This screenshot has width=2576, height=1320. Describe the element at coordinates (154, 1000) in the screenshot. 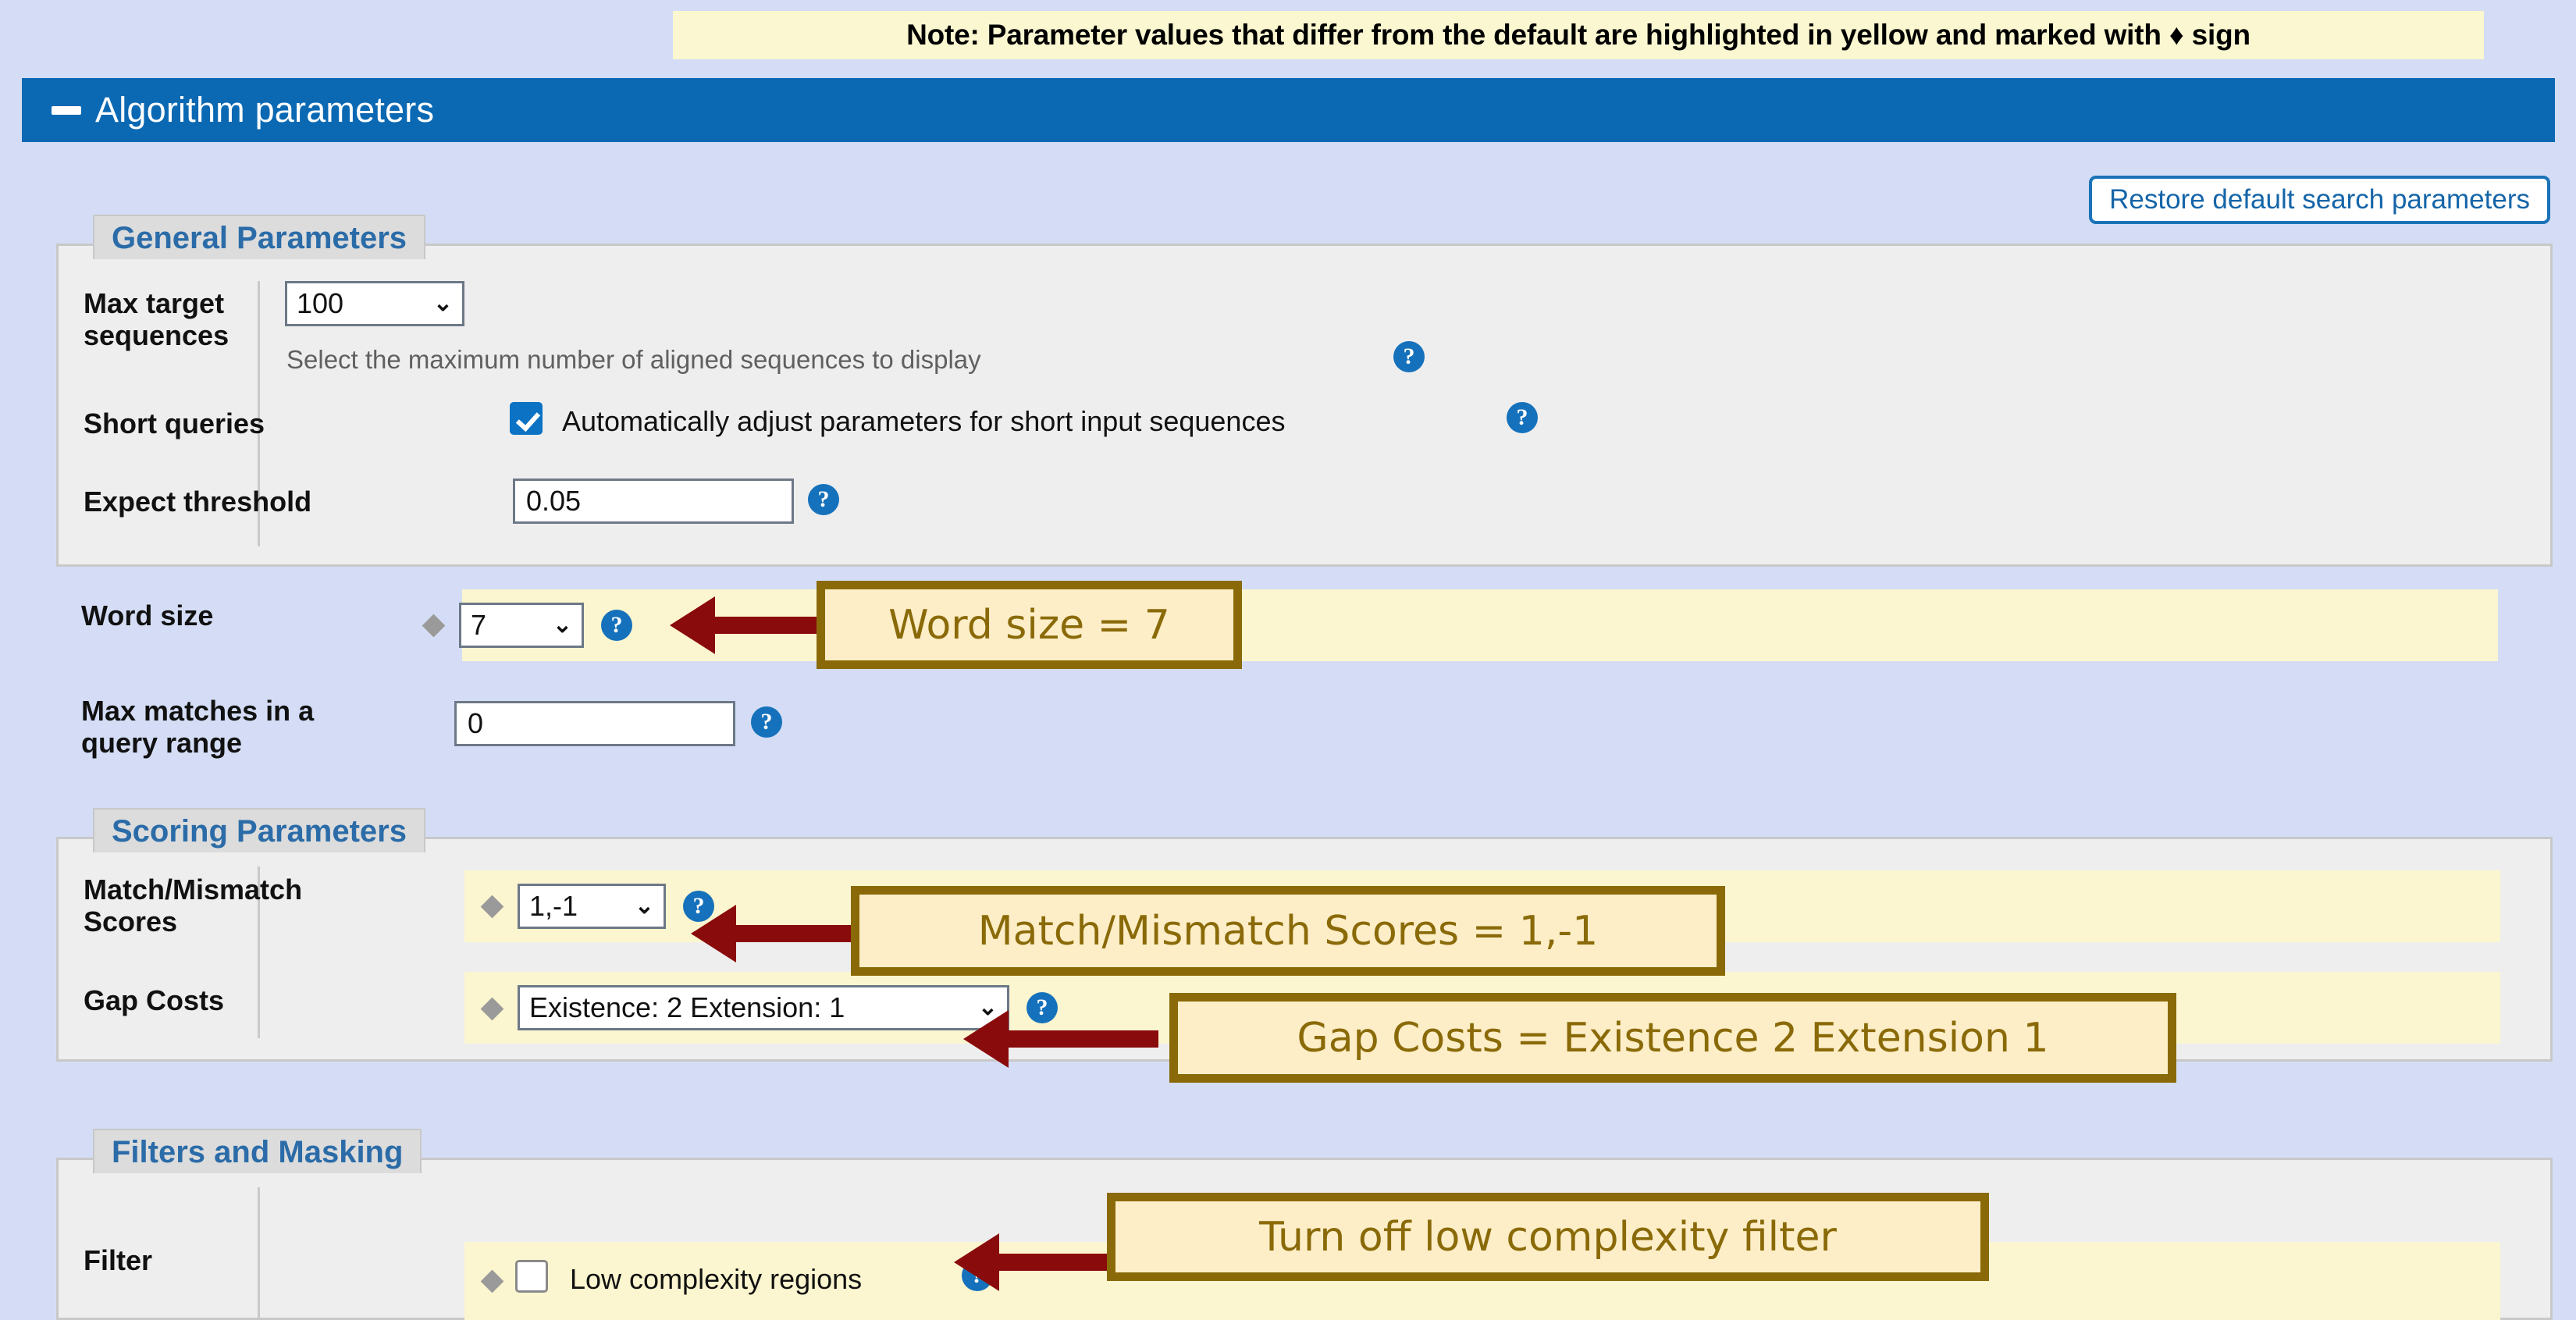

I see `gap-costs-label: Gap Costs` at that location.